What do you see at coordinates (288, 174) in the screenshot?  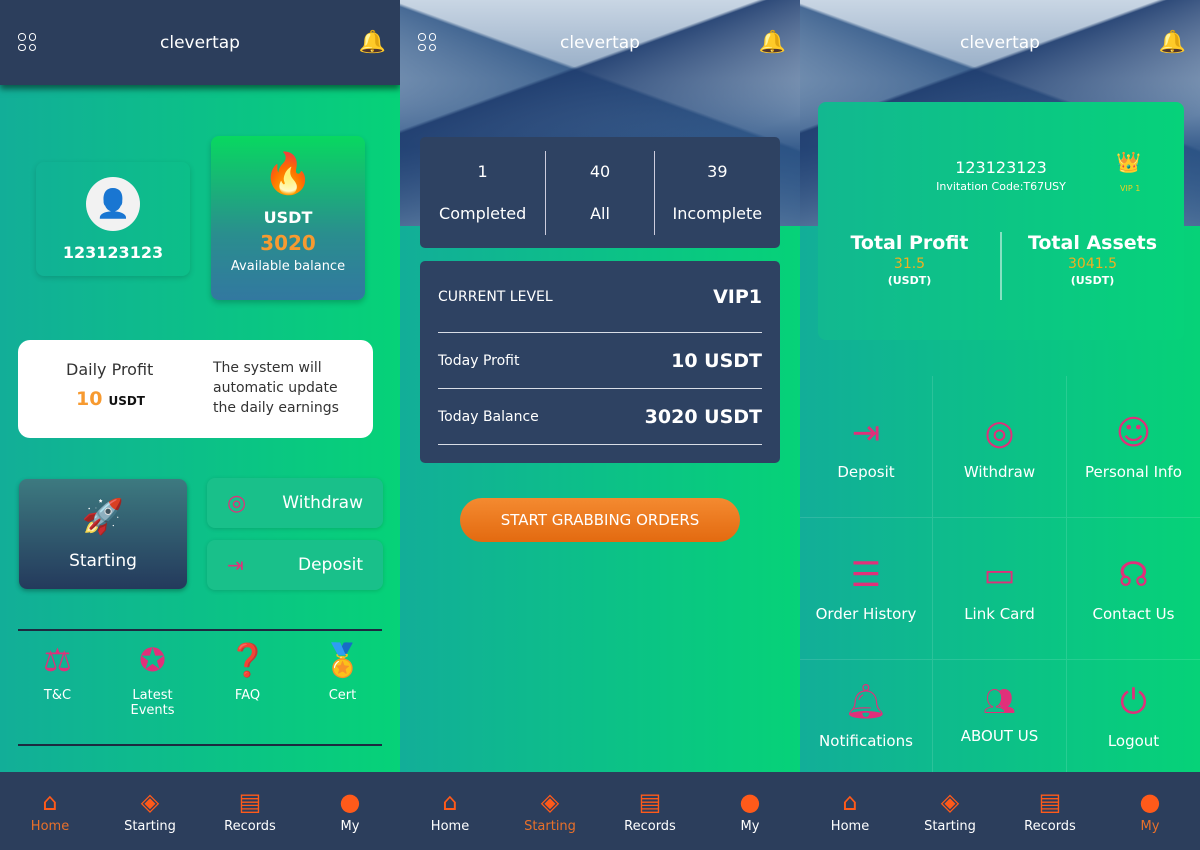 I see `fire-icon: 🔥` at bounding box center [288, 174].